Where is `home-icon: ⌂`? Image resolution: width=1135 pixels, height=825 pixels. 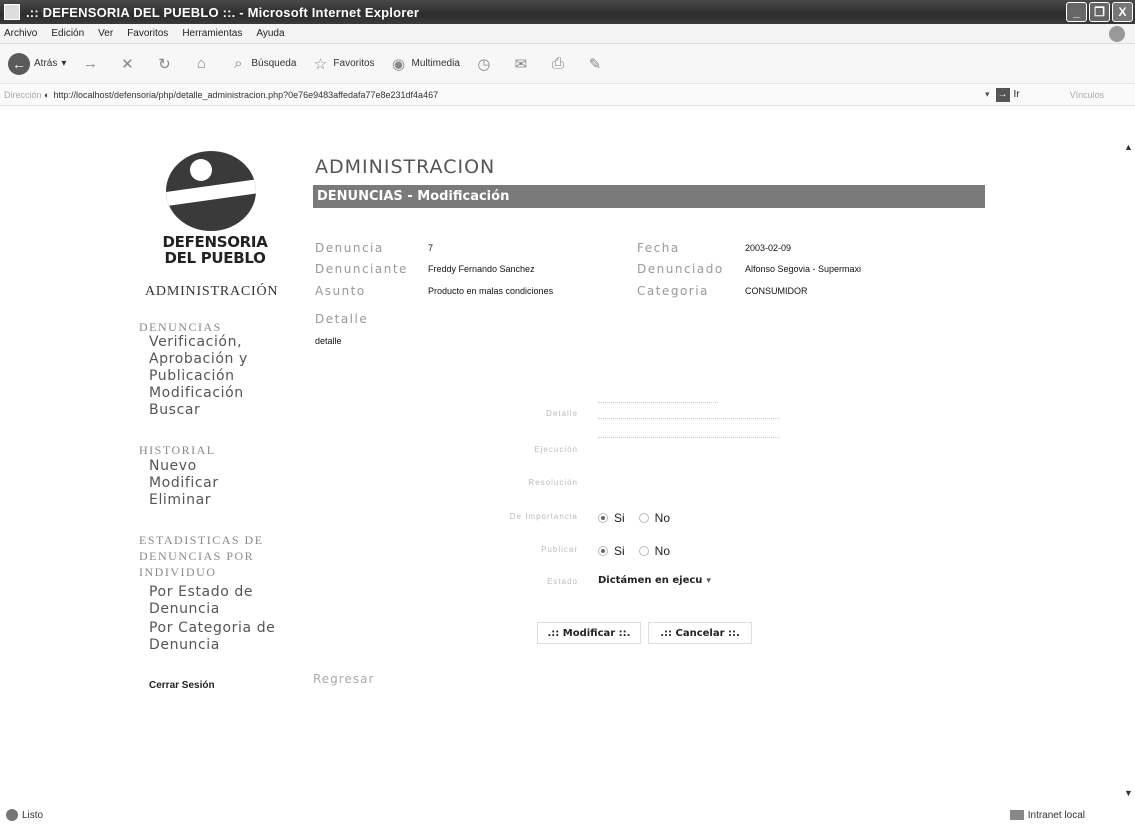
home-icon: ⌂ is located at coordinates (201, 63).